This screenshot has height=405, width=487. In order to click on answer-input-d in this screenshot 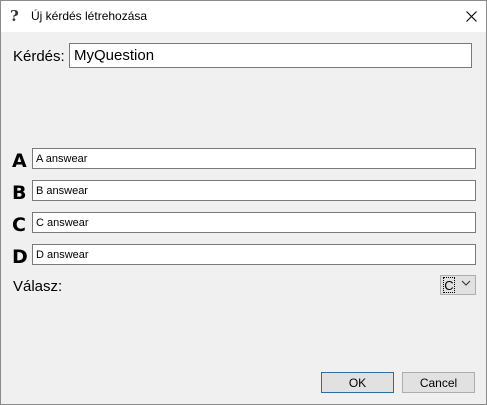, I will do `click(254, 254)`.